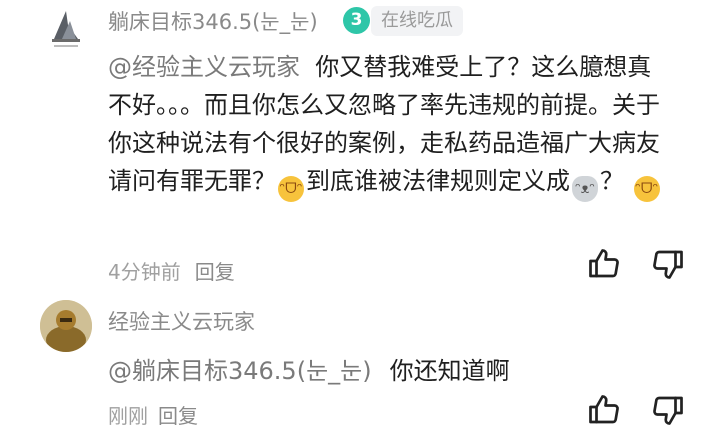 This screenshot has height=439, width=720. What do you see at coordinates (240, 371) in the screenshot?
I see `mention-link: @躺床目标346.5(눈_눈)` at bounding box center [240, 371].